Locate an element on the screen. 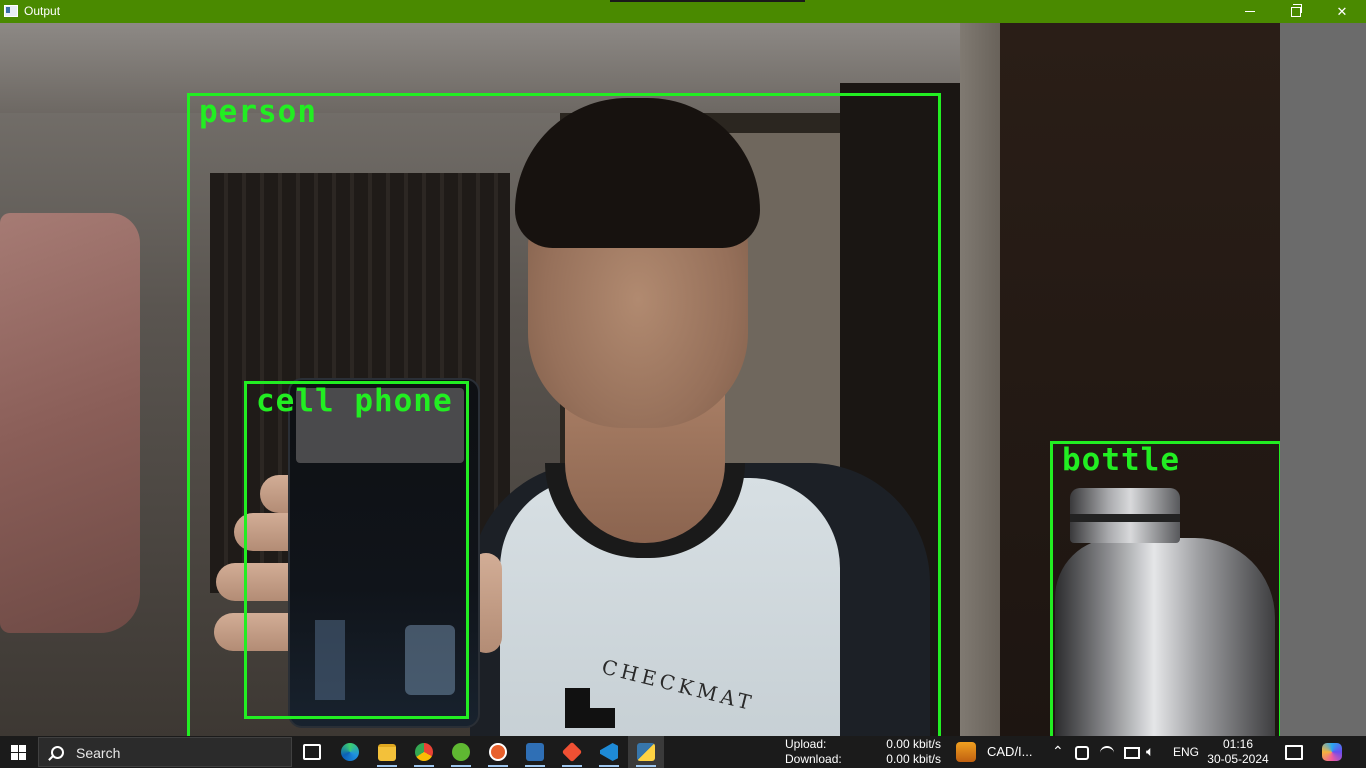 This screenshot has height=768, width=1366. app-green-icon is located at coordinates (461, 752).